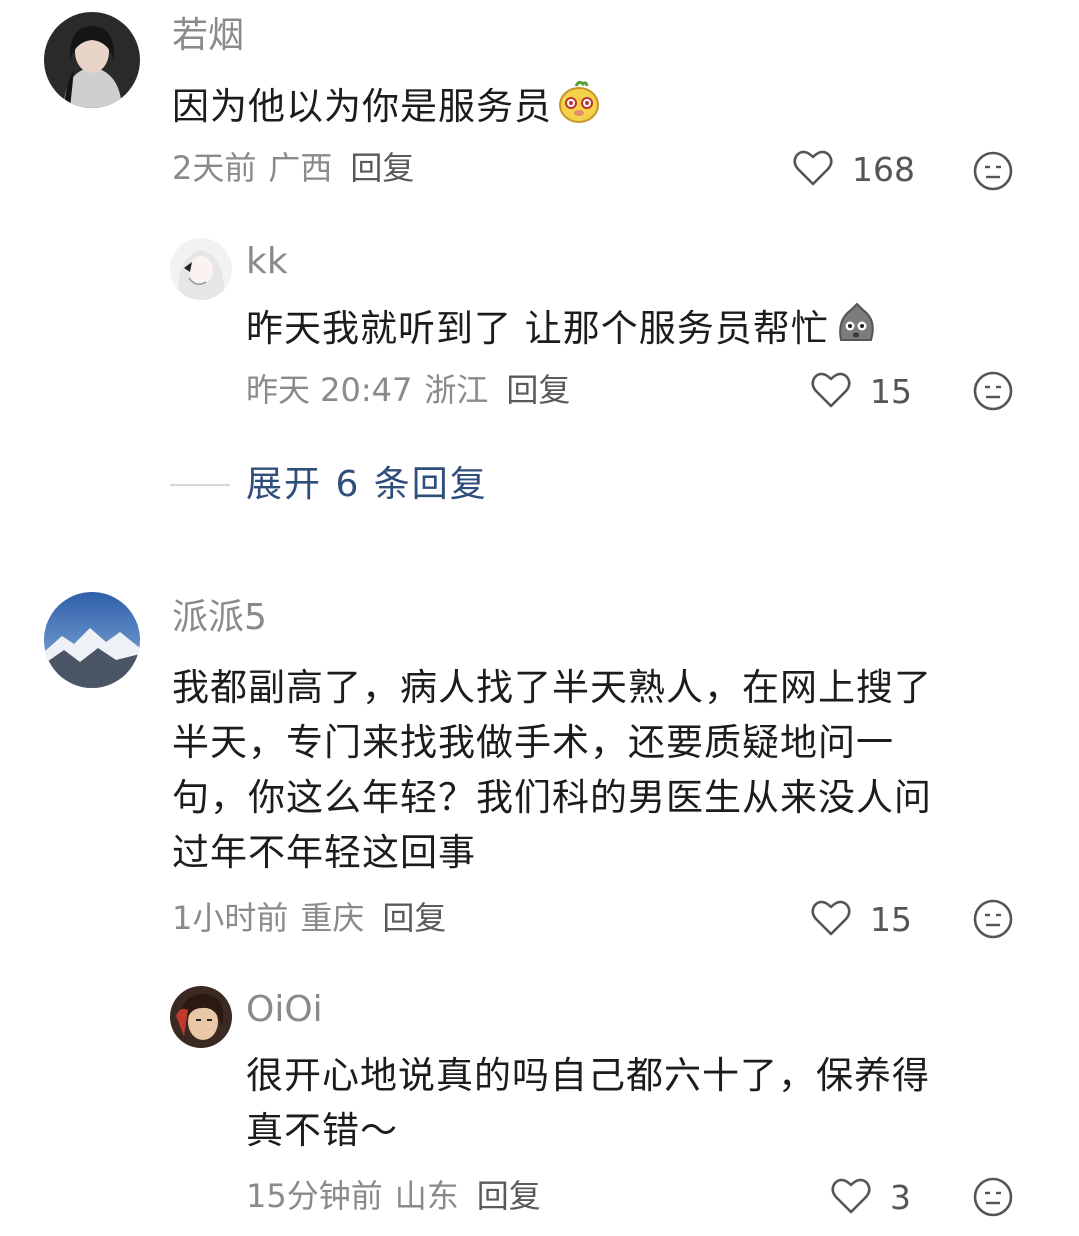 The width and height of the screenshot is (1079, 1236). I want to click on divider, so click(200, 485).